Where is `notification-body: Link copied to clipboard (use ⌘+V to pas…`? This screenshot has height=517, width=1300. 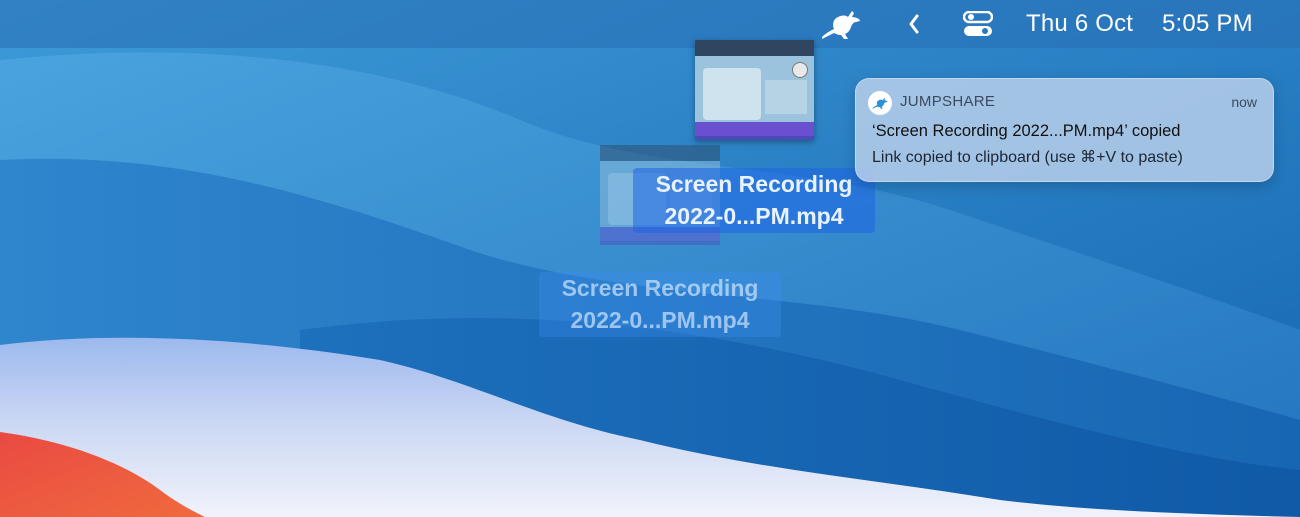
notification-body: Link copied to clipboard (use ⌘+V to pas… is located at coordinates (1027, 157).